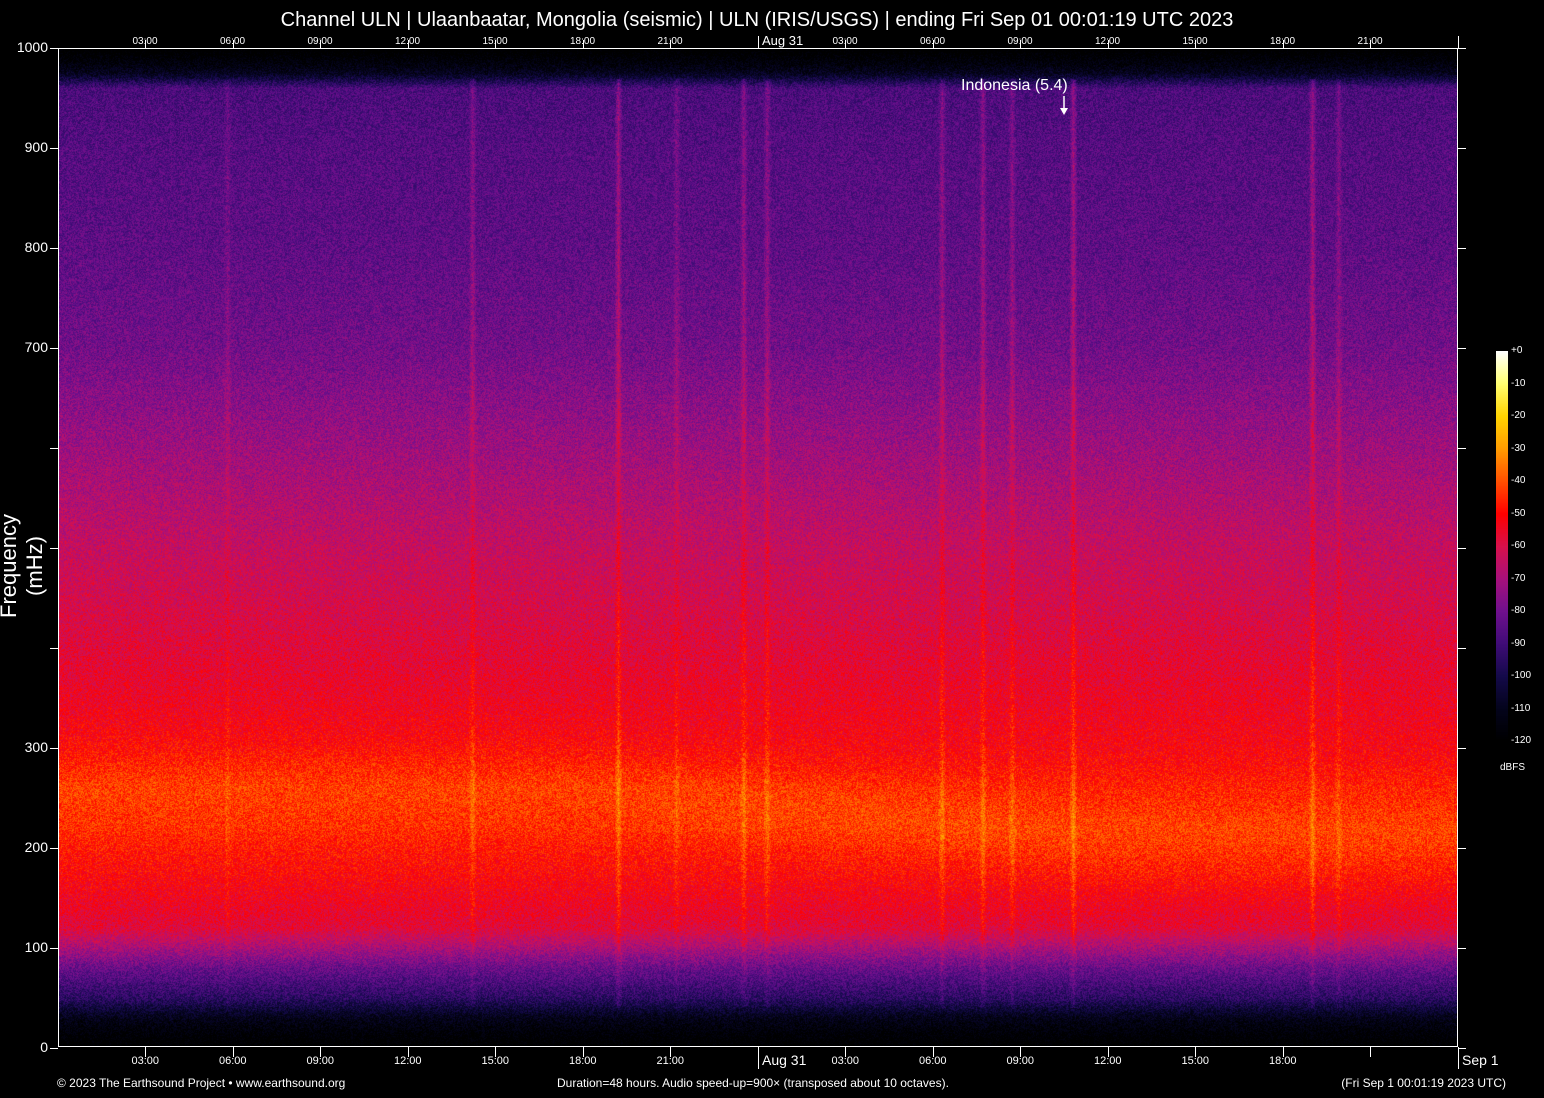 The image size is (1544, 1098). Describe the element at coordinates (1014, 85) in the screenshot. I see `event-annotation: Indonesia (5.4)` at that location.